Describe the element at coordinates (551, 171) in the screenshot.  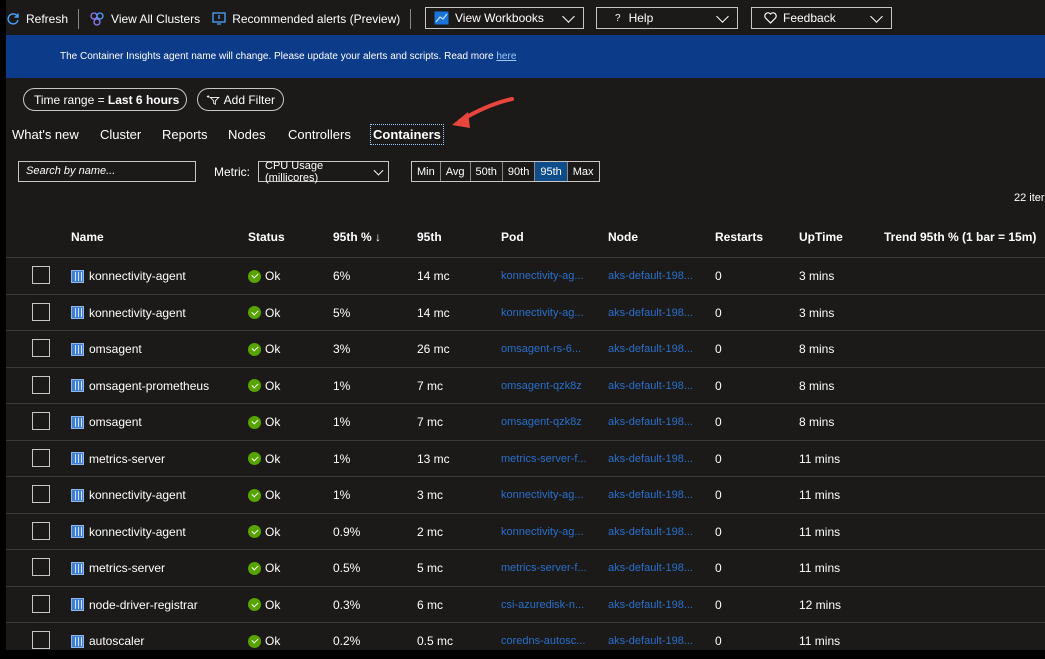
I see `percentile-option: 95th` at that location.